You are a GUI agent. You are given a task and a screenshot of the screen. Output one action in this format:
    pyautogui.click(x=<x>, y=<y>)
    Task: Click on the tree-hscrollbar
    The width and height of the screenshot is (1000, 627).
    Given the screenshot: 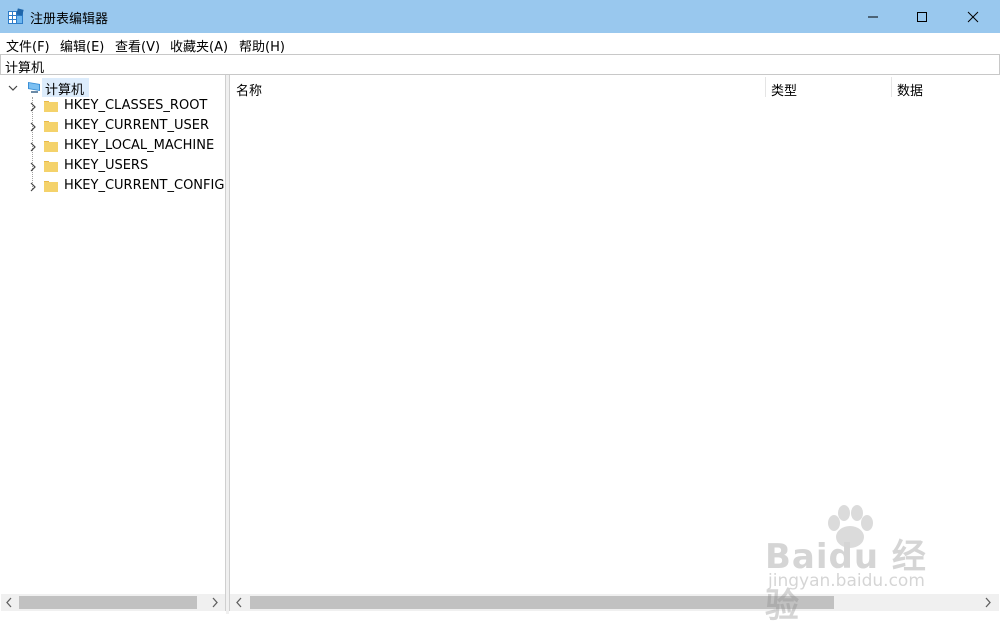 What is the action you would take?
    pyautogui.click(x=113, y=602)
    